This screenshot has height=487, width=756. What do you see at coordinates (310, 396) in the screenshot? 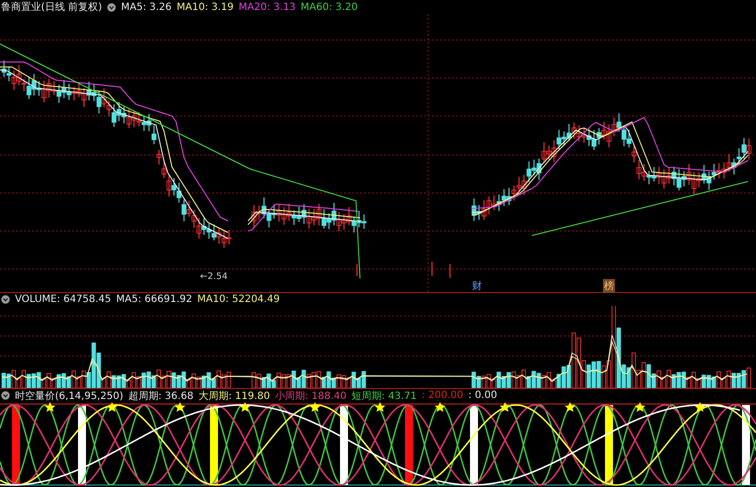
I see `indicator-value: 小周期: 188.40` at bounding box center [310, 396].